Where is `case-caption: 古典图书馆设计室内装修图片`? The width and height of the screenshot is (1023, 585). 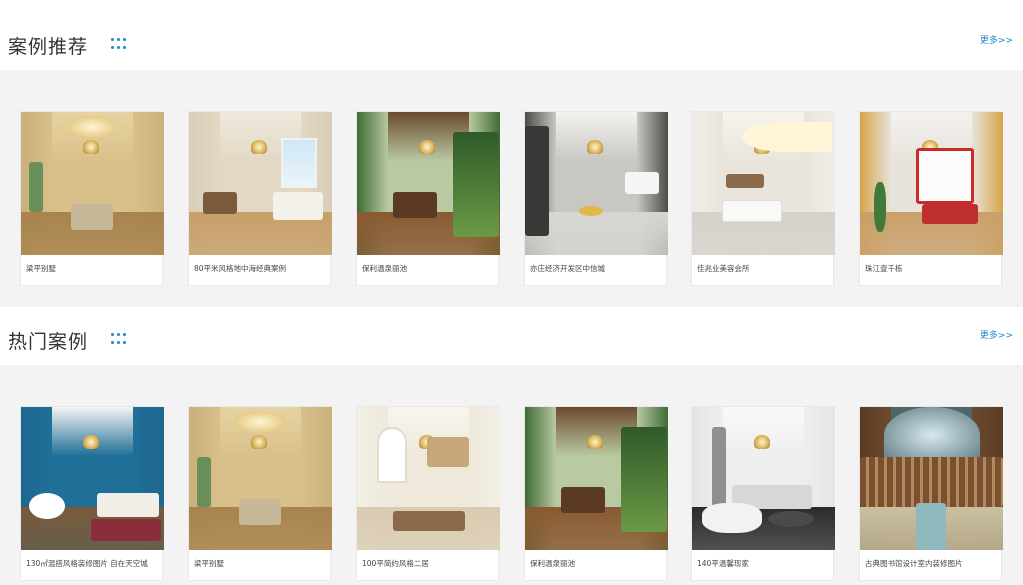 case-caption: 古典图书馆设计室内装修图片 is located at coordinates (932, 563).